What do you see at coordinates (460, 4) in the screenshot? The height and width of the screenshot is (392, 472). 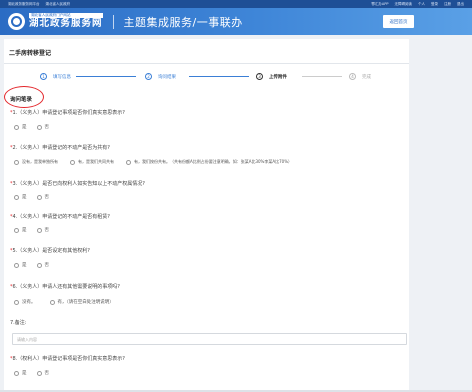 I see `topbar-logout-link: 退出` at bounding box center [460, 4].